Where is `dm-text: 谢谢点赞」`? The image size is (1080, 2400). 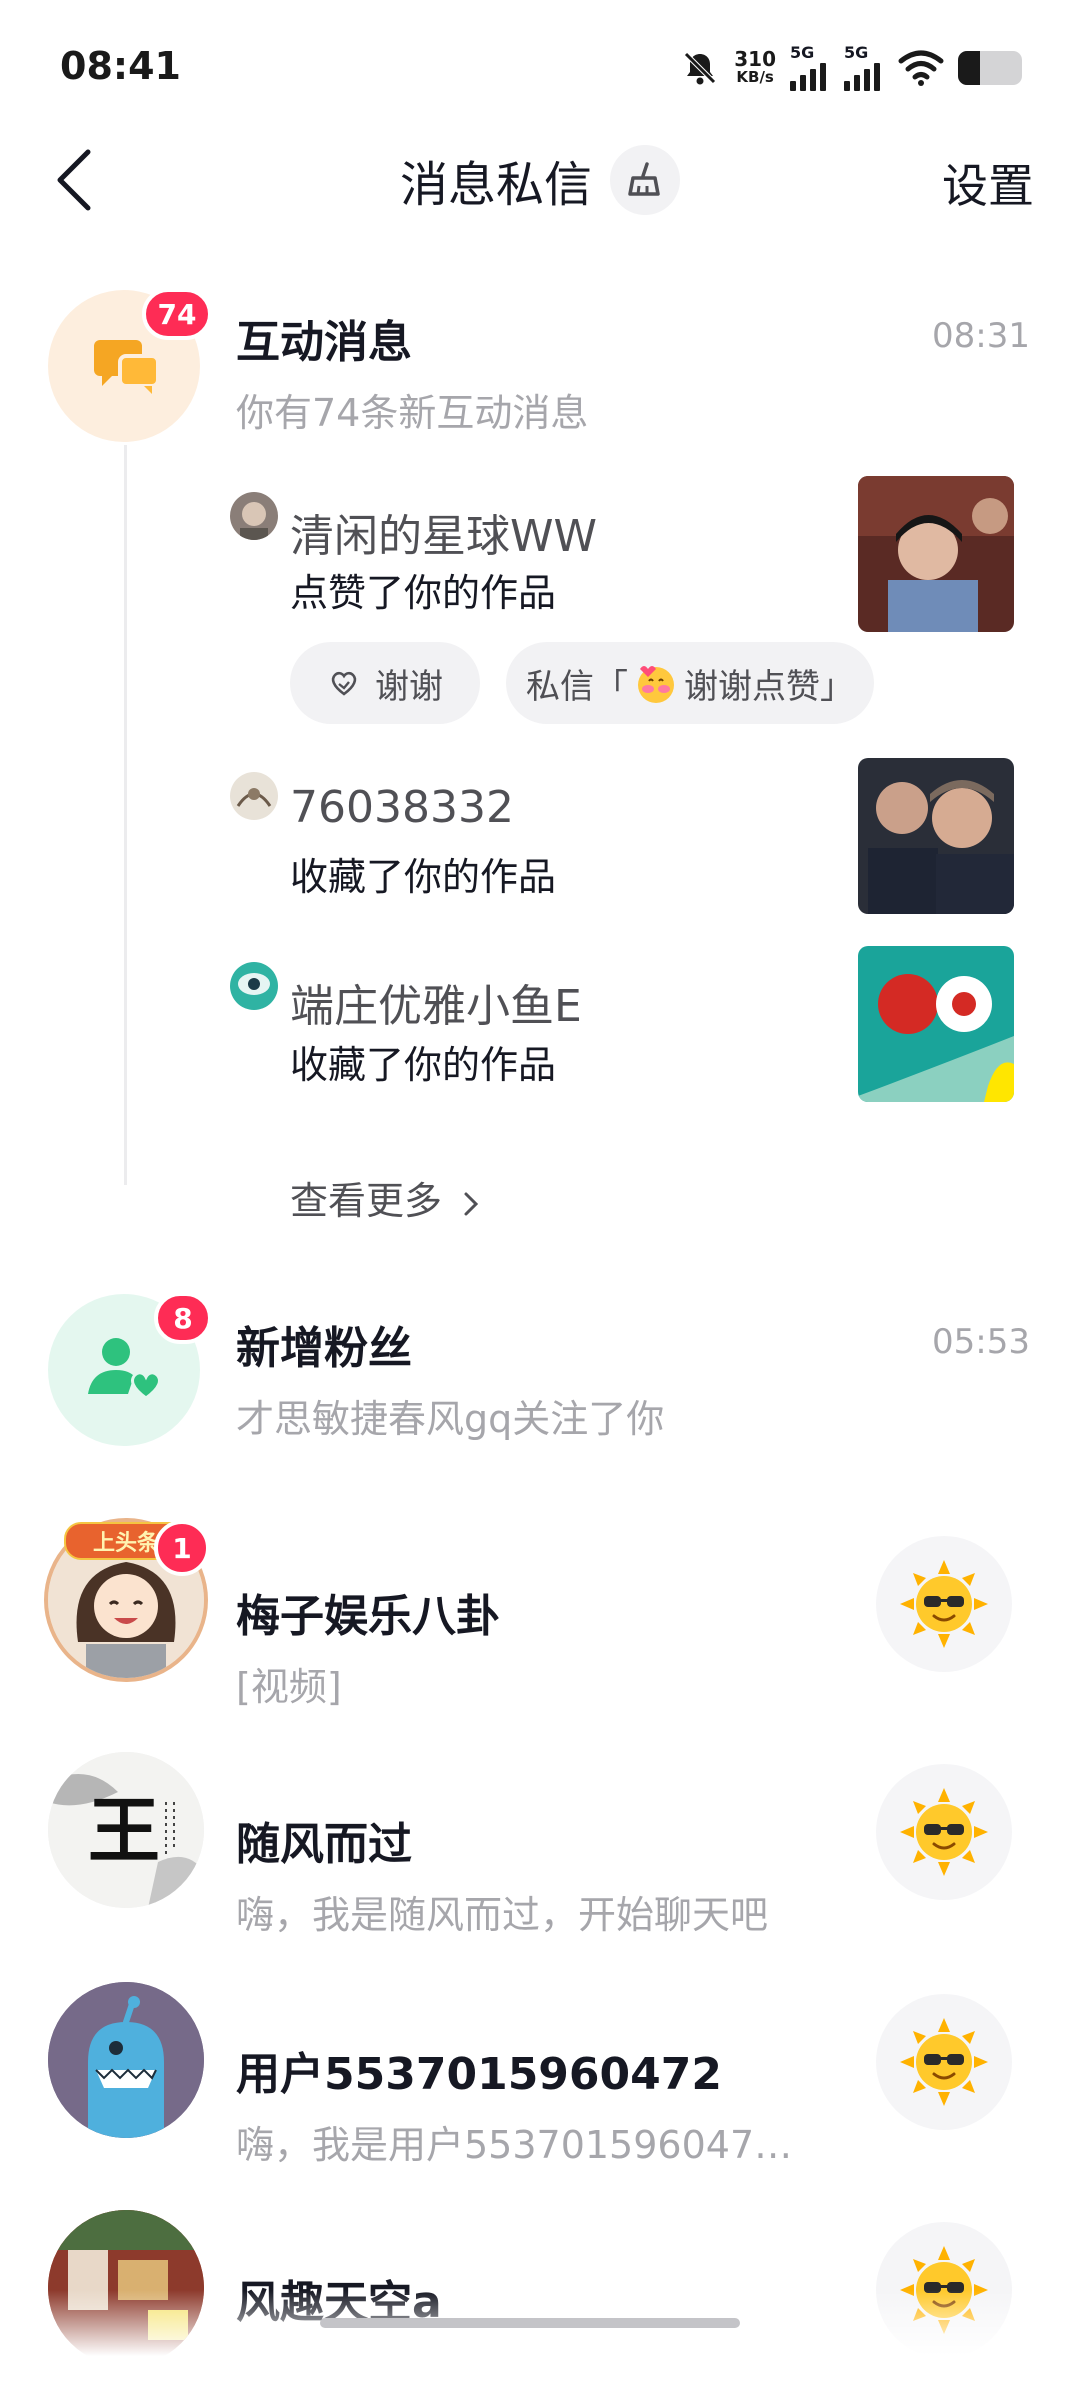
dm-text: 谢谢点赞」 is located at coordinates (769, 686).